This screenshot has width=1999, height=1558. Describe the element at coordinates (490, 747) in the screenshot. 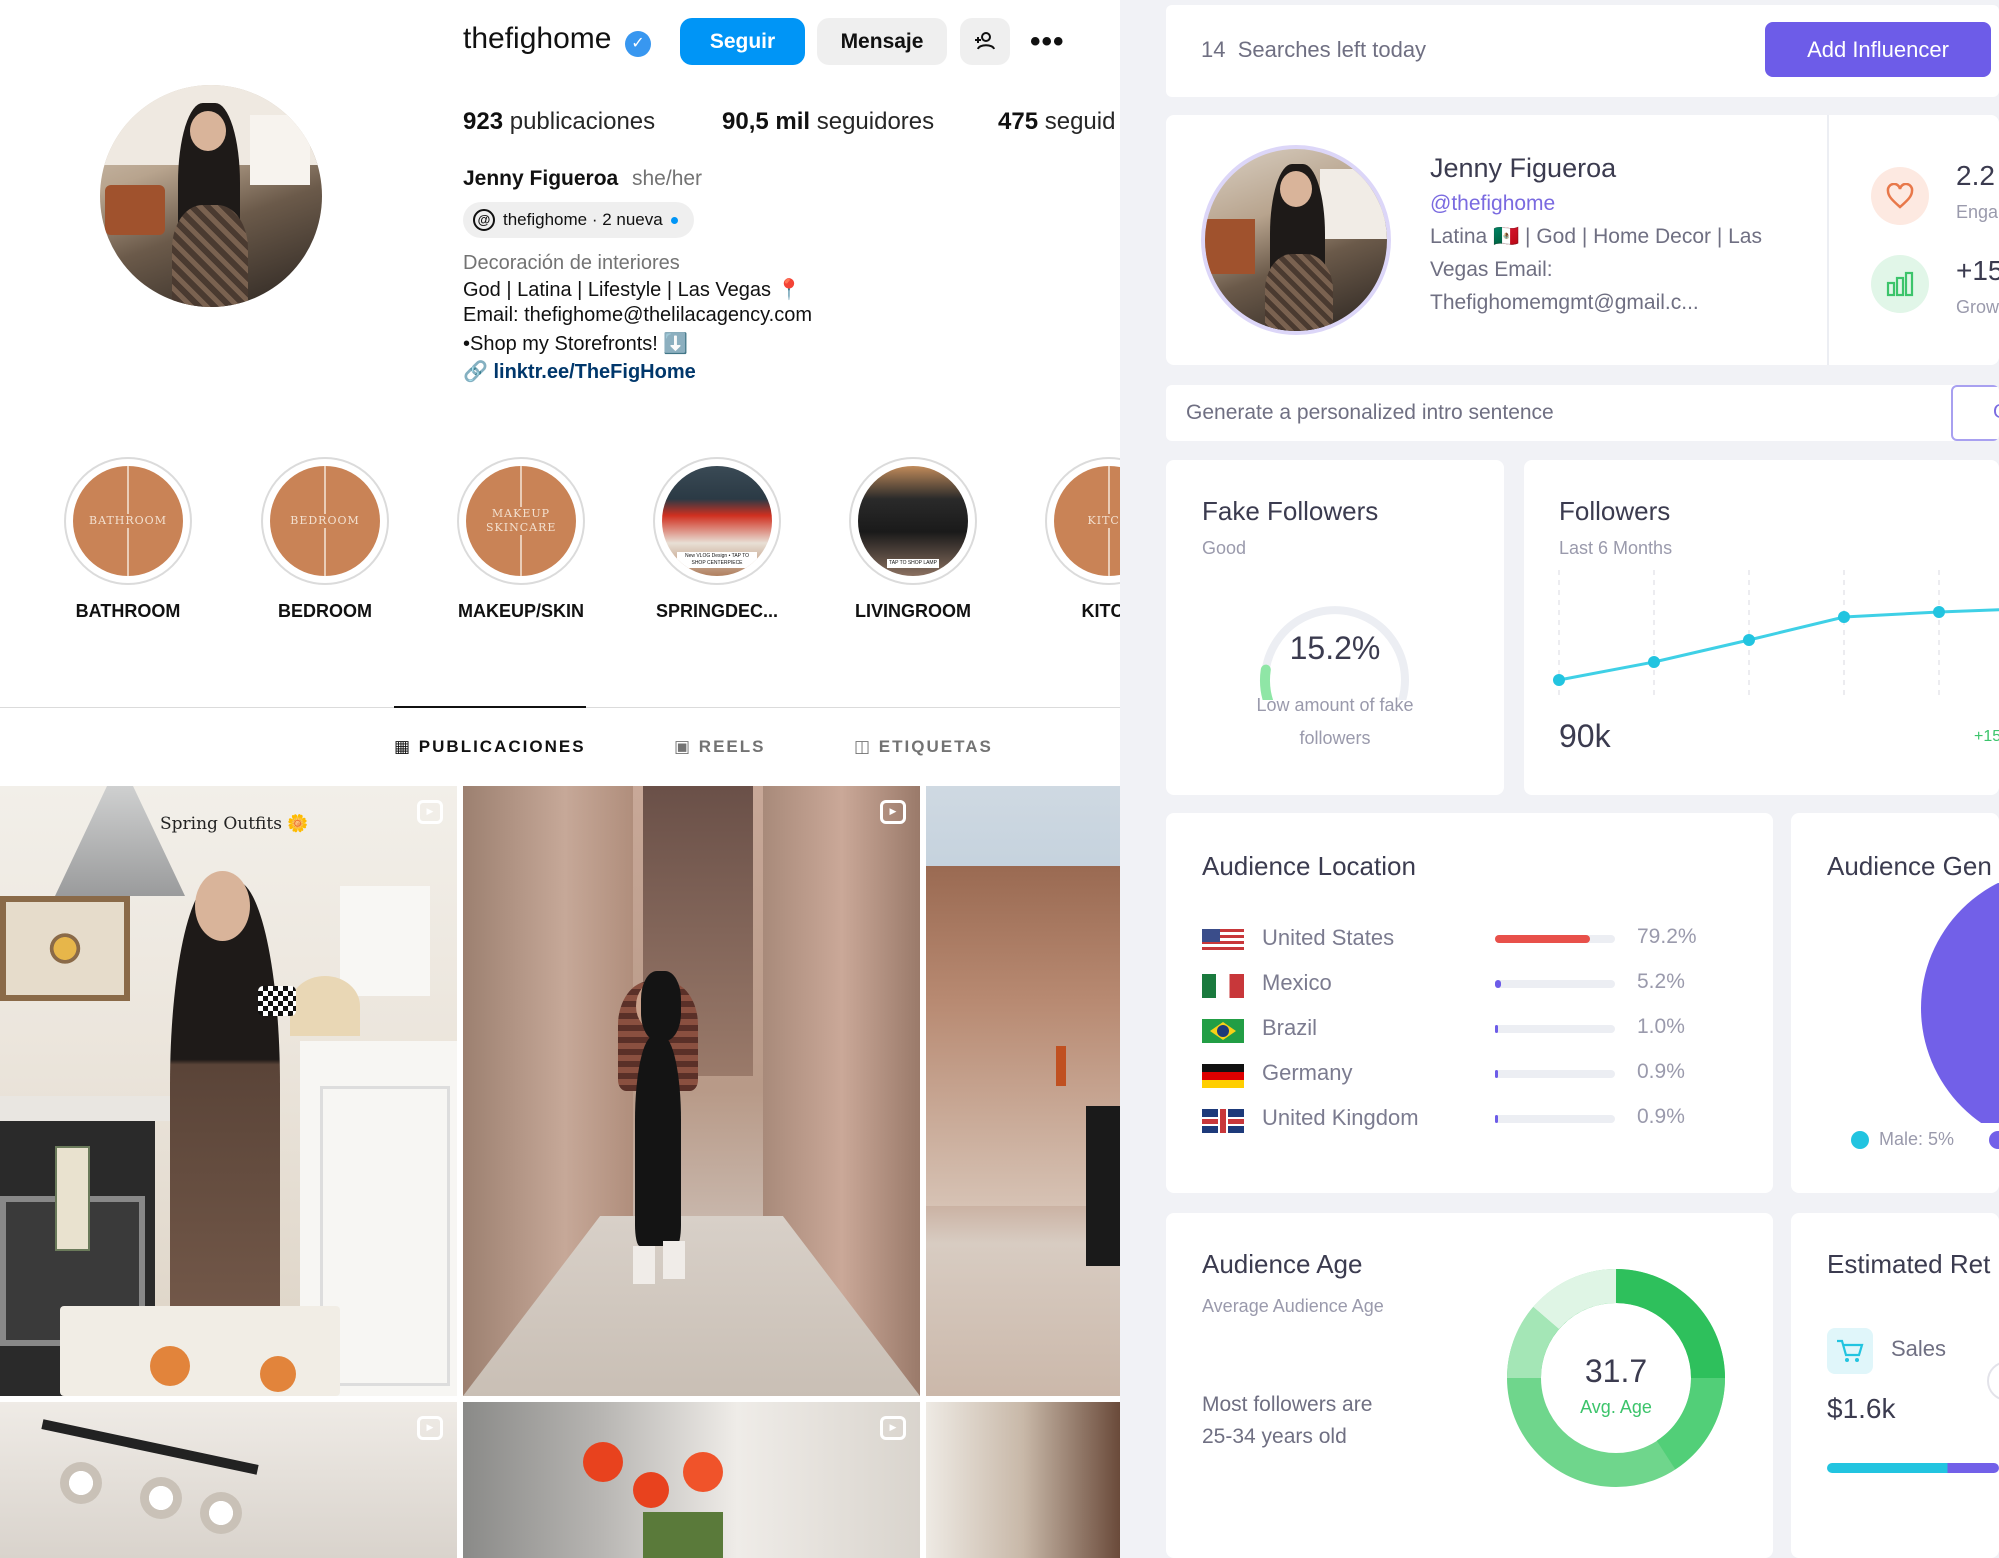

I see `tab-publicaciones: ▦ PUBLICACIONES` at that location.